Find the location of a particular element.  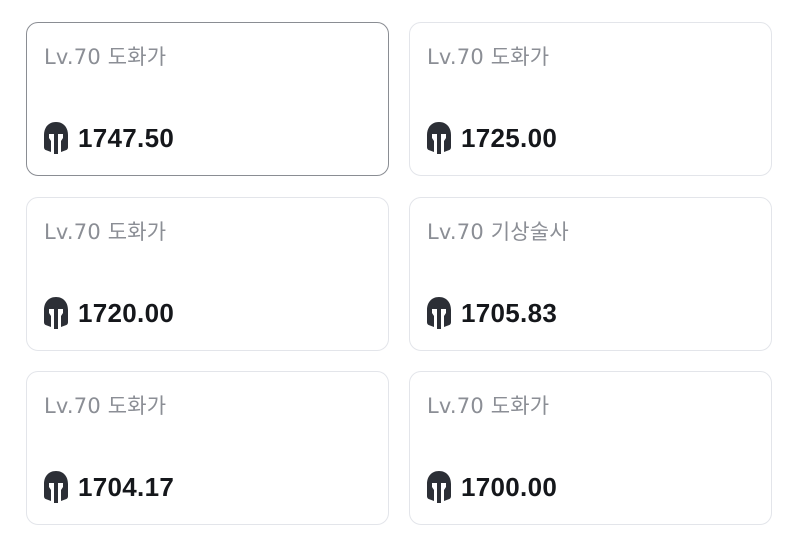

character-card: Lv.70 도화가 1700.00 is located at coordinates (590, 448).